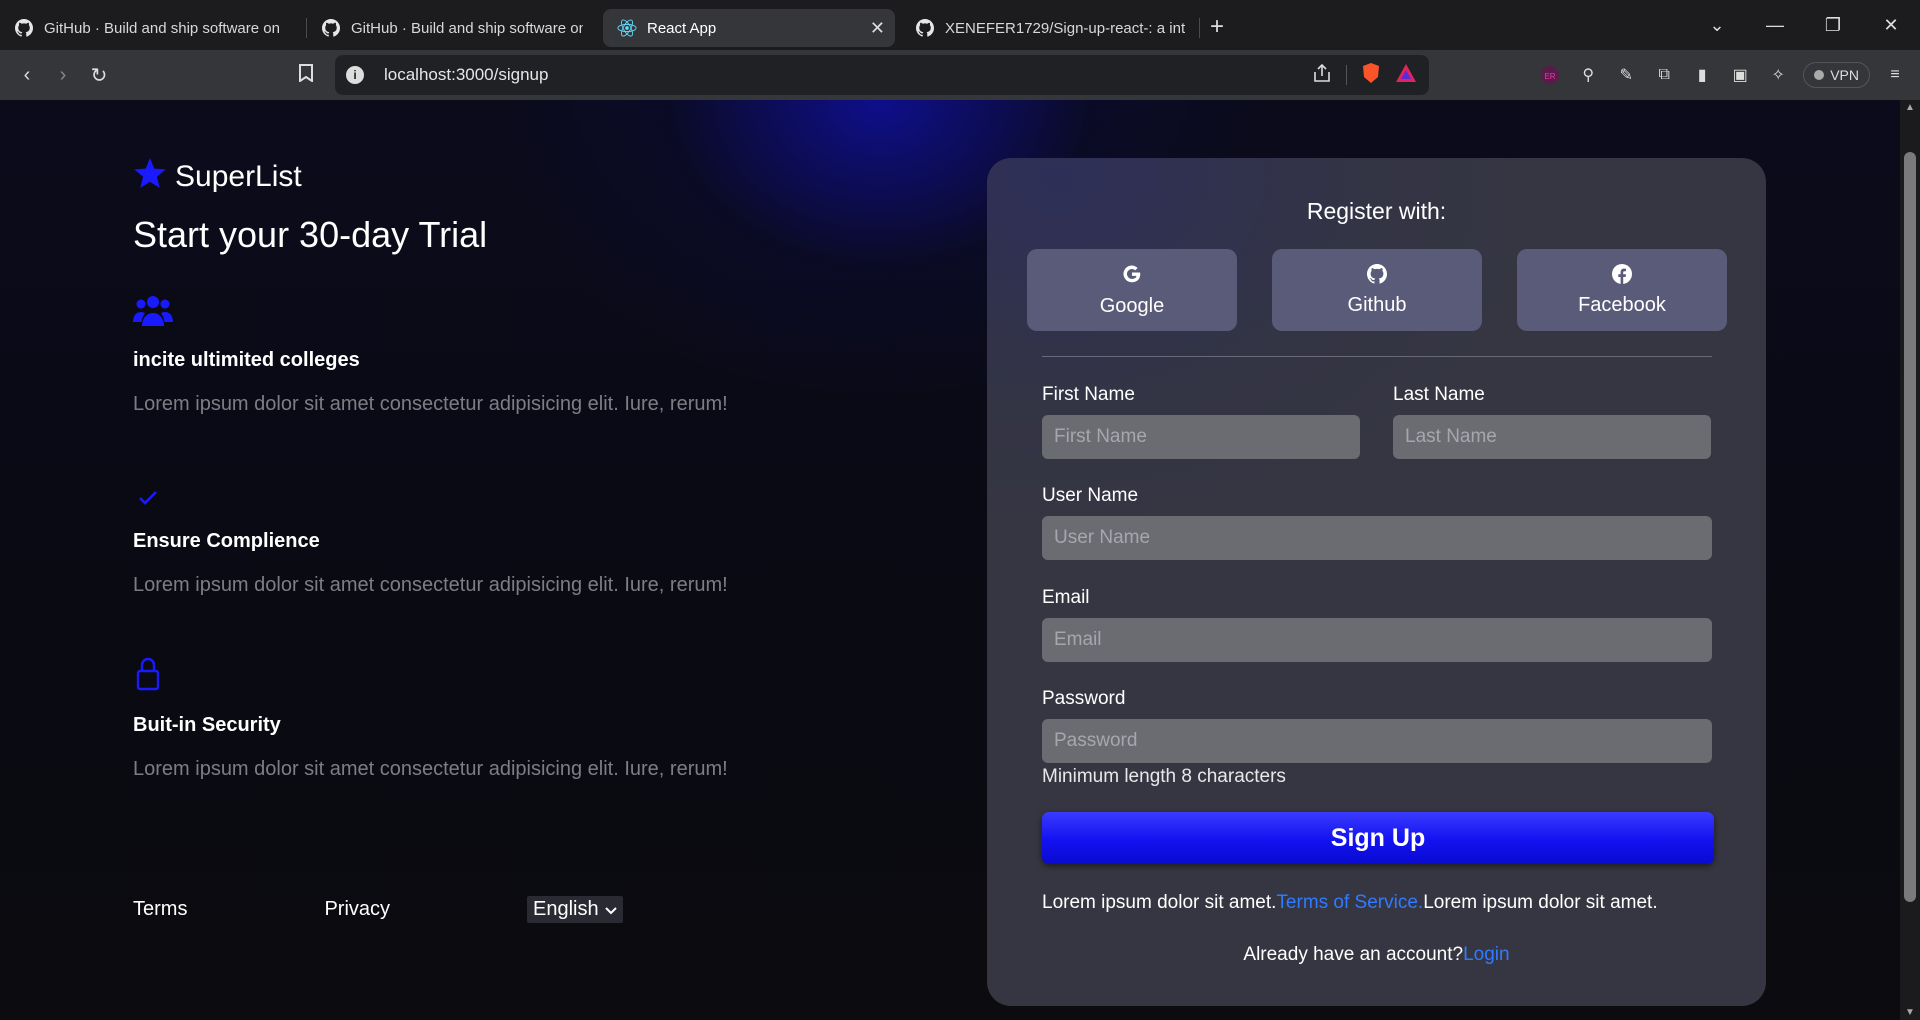  What do you see at coordinates (1775, 25) in the screenshot?
I see `minimize-icon: —` at bounding box center [1775, 25].